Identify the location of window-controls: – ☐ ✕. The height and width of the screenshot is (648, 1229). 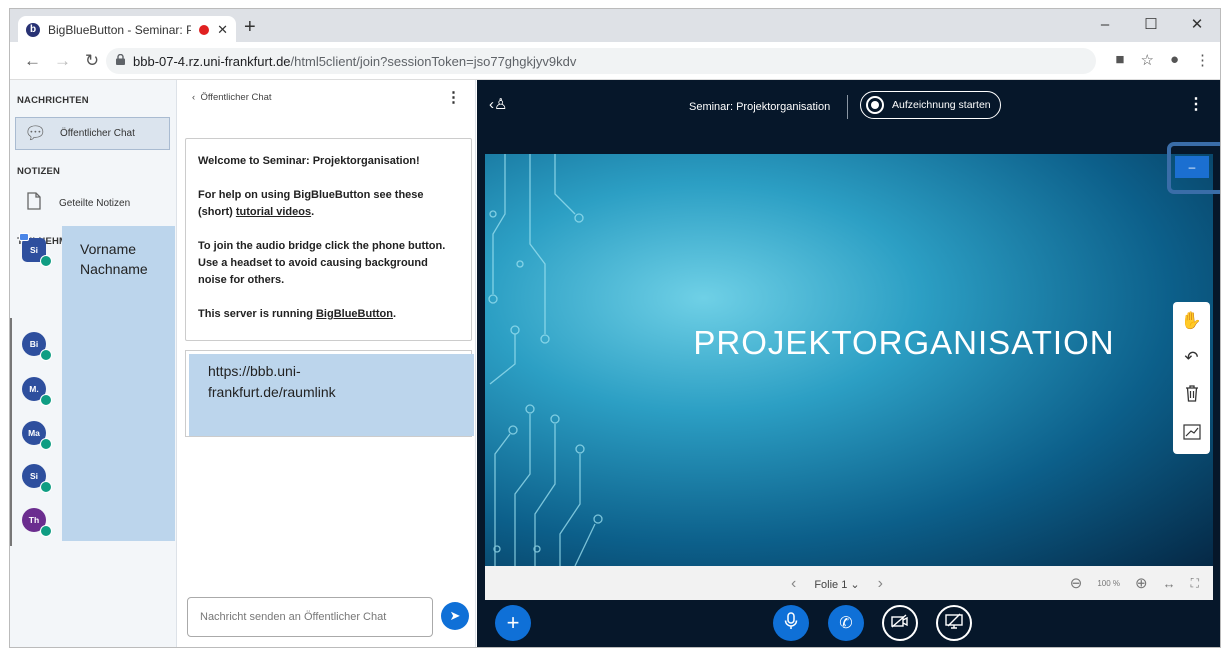
(1151, 24).